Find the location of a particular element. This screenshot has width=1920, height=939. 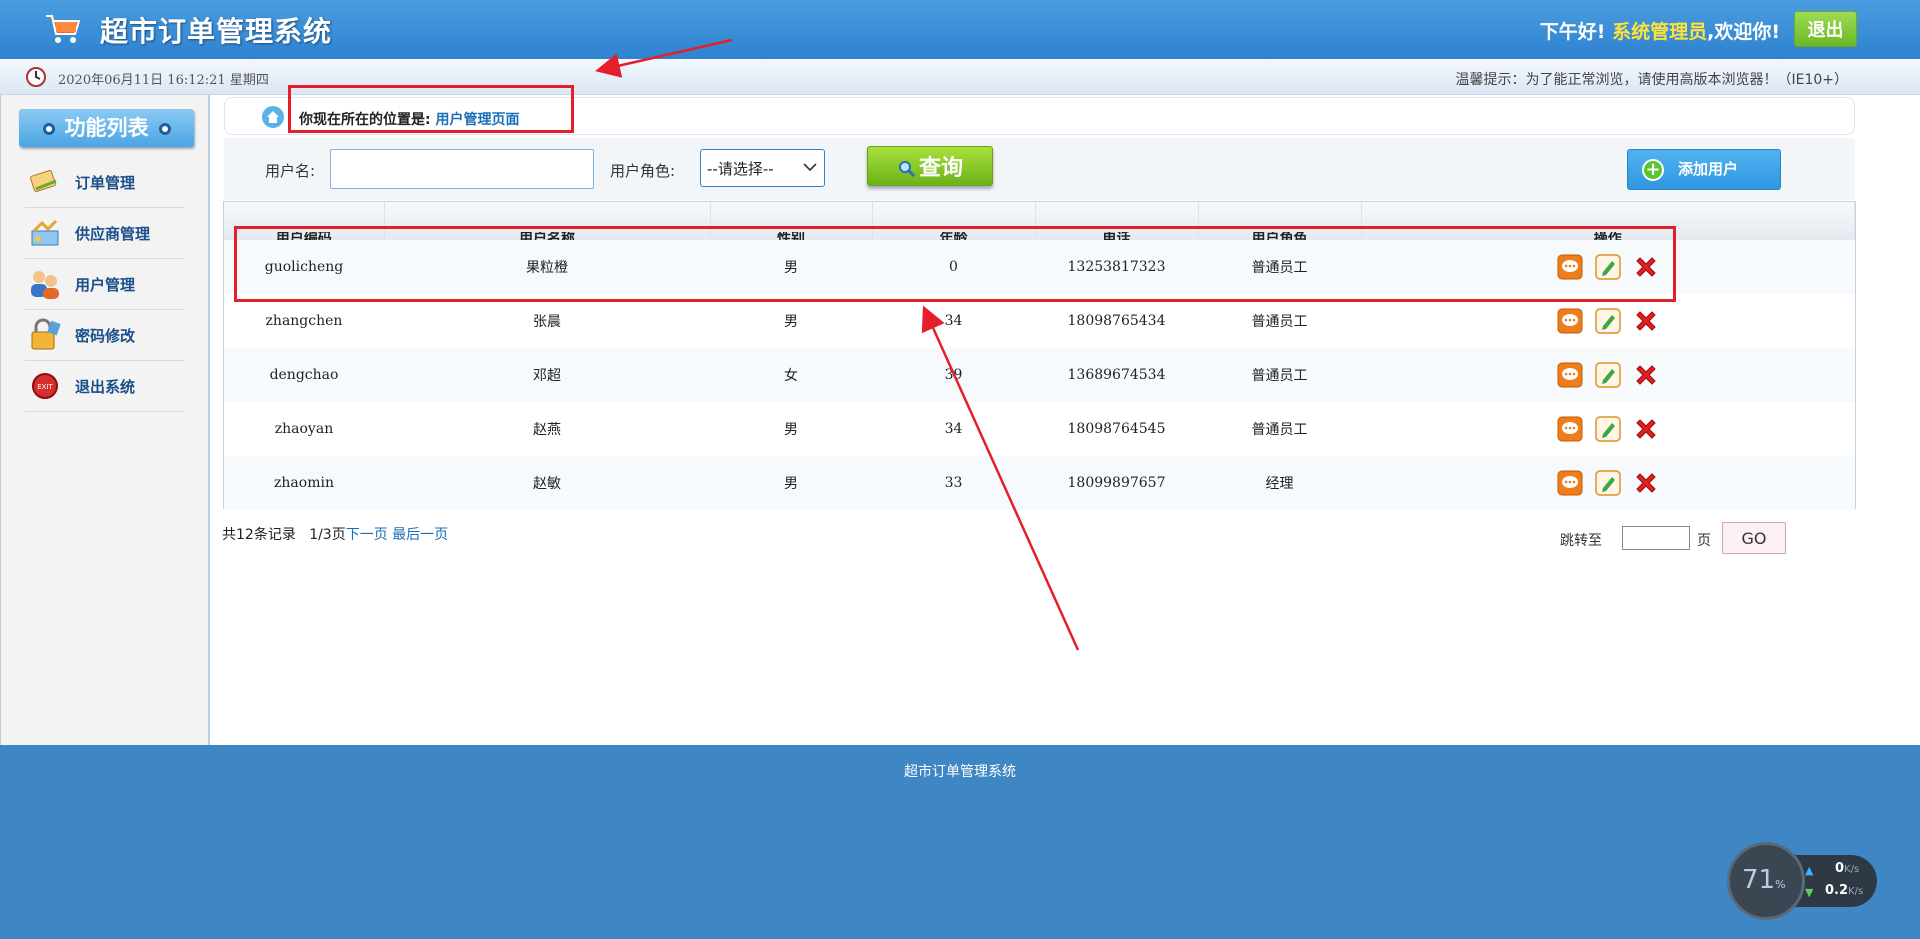

table-row: dengchao 邓超 女 39 13689674534 普通员工 is located at coordinates (1039, 375).